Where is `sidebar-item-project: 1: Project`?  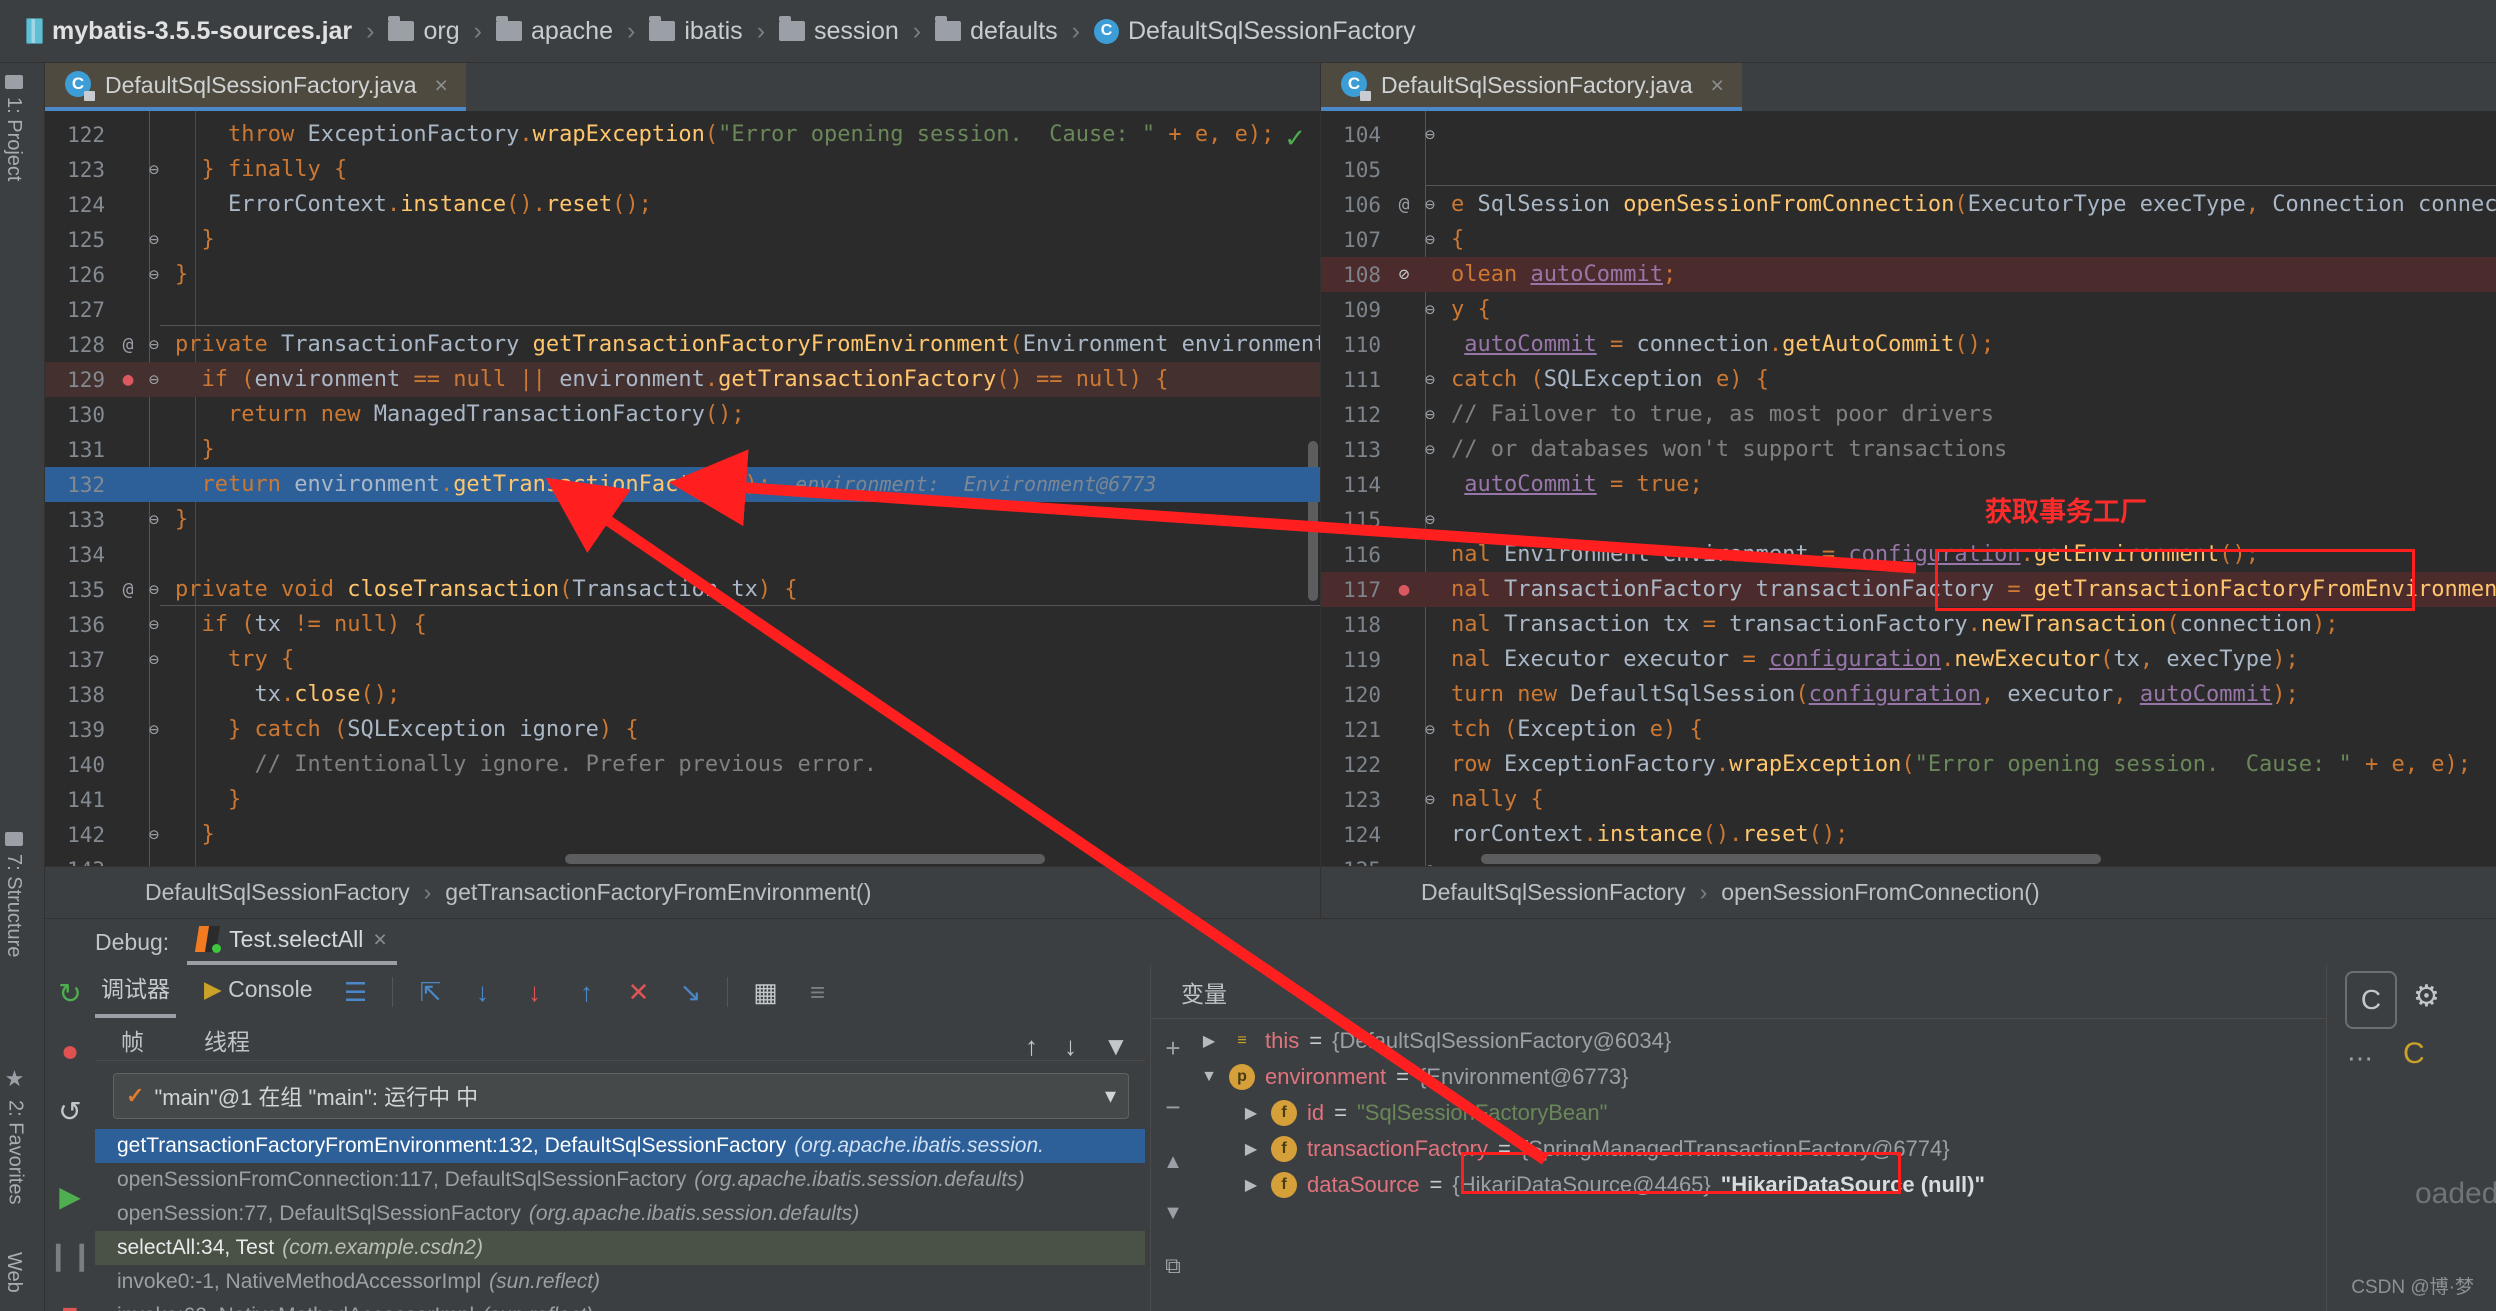
sidebar-item-project: 1: Project is located at coordinates (14, 128).